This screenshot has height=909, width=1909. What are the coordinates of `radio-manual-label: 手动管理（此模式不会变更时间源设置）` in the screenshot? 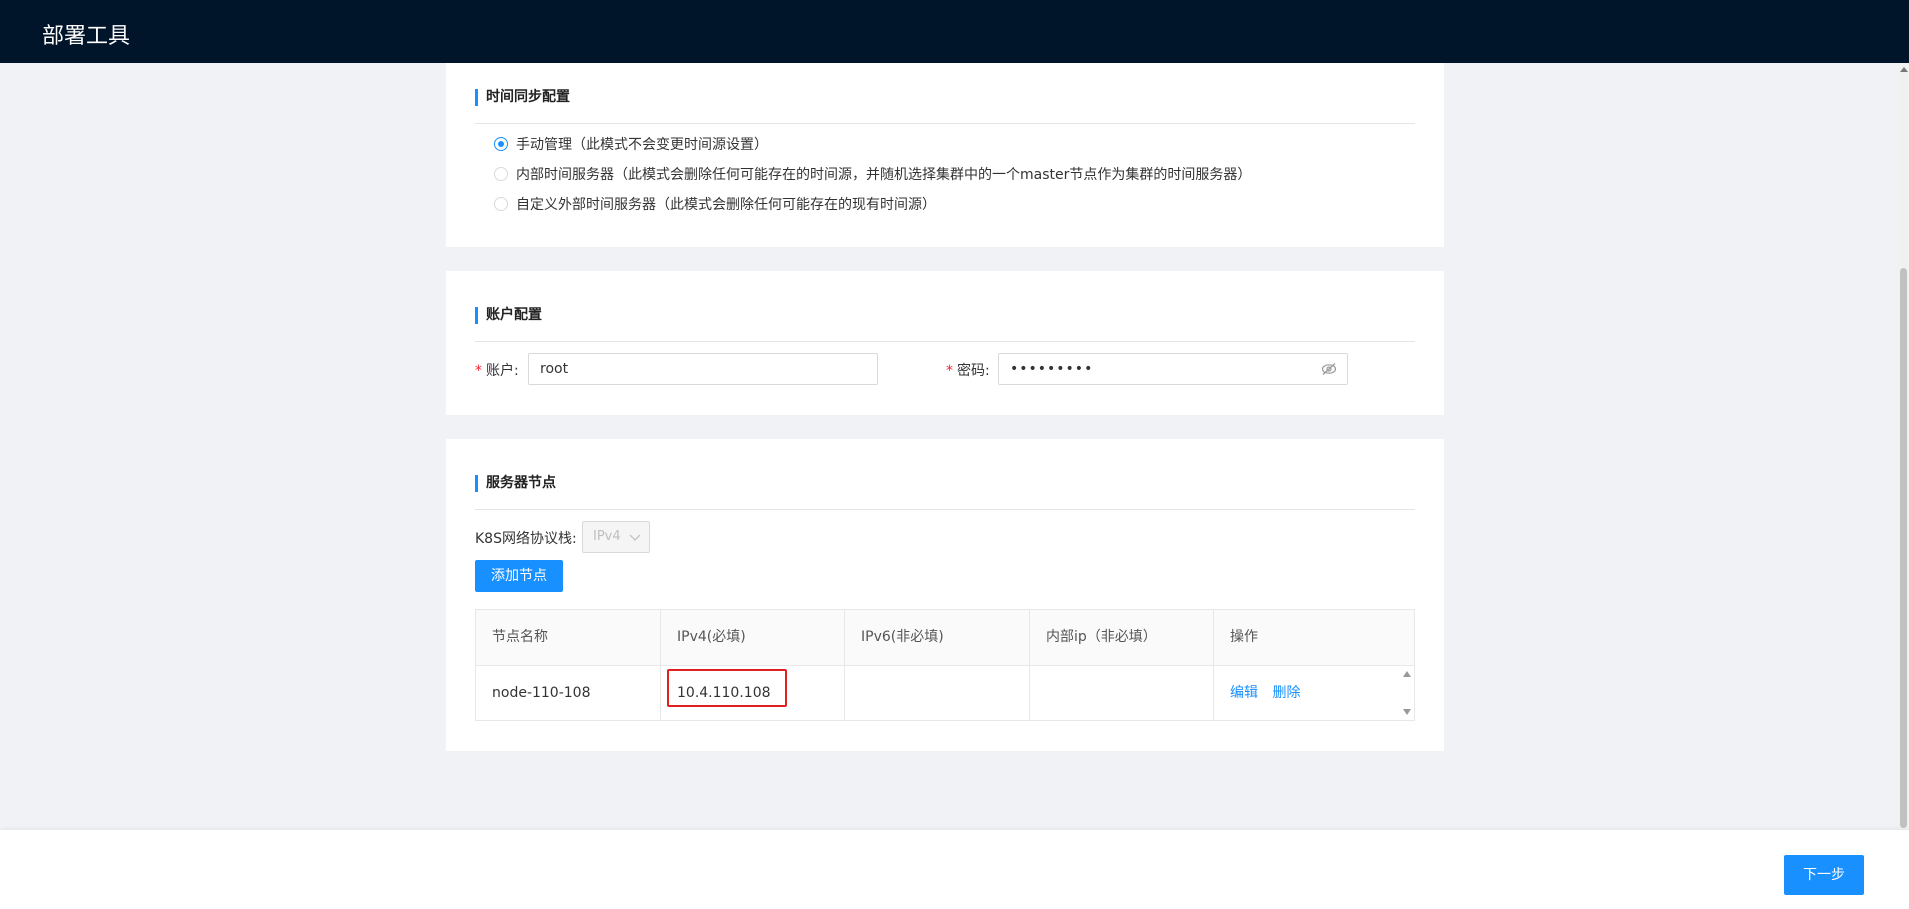 It's located at (642, 145).